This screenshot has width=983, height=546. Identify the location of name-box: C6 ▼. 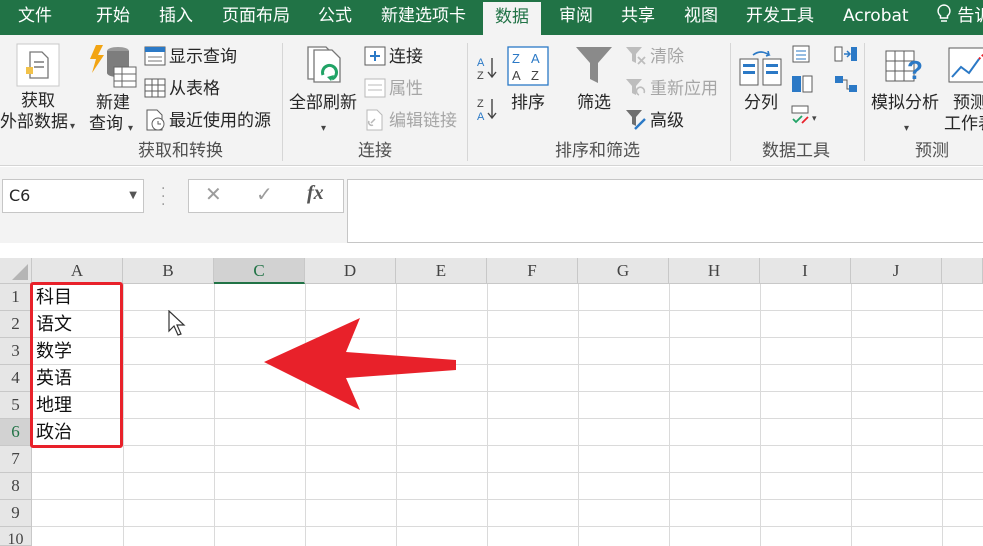
(73, 196).